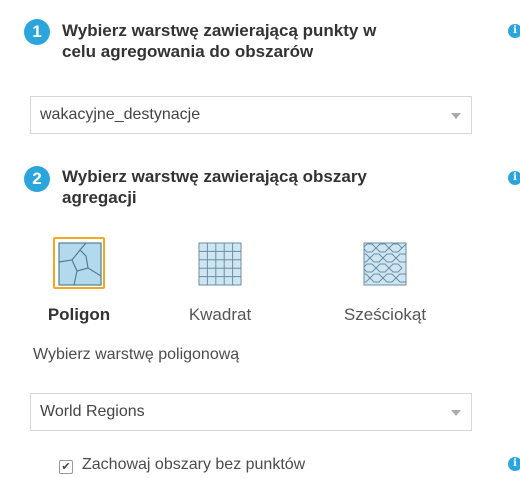 Image resolution: width=520 pixels, height=478 pixels. Describe the element at coordinates (79, 314) in the screenshot. I see `shape-label-polygon: Poligon` at that location.